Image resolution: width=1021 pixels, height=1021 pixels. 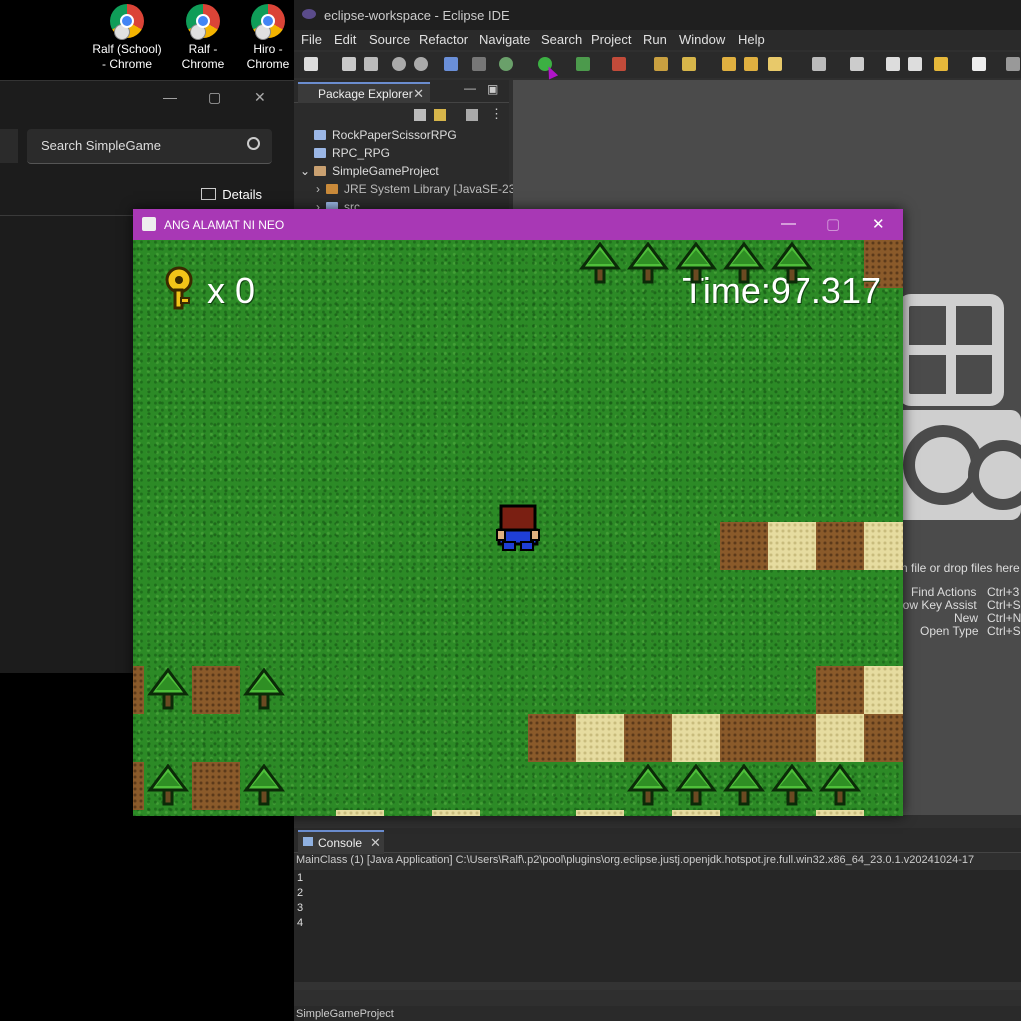 What do you see at coordinates (417, 15) in the screenshot?
I see `window-title: eclipse-workspace - Eclipse IDE` at bounding box center [417, 15].